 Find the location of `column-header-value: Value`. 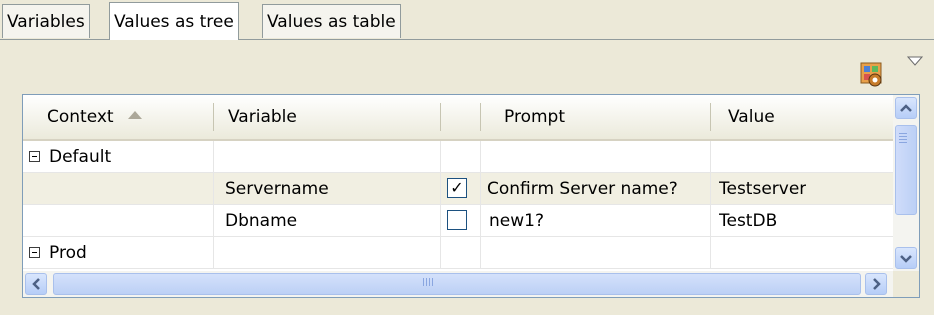

column-header-value: Value is located at coordinates (801, 117).